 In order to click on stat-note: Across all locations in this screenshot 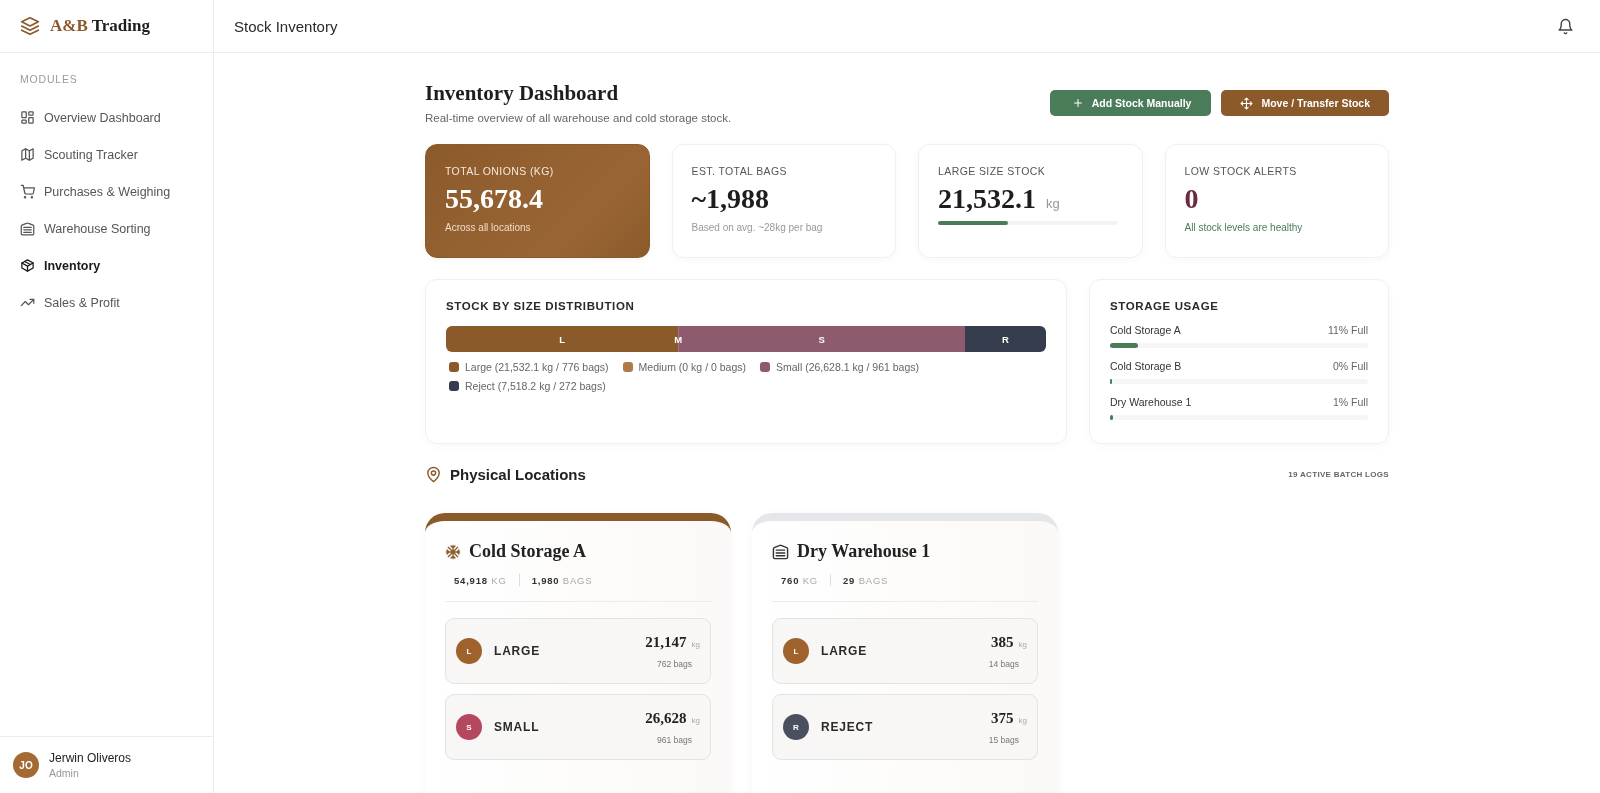, I will do `click(488, 227)`.